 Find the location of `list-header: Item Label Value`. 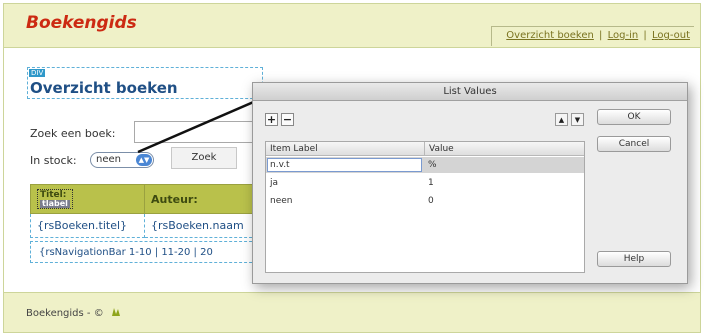

list-header: Item Label Value is located at coordinates (425, 149).